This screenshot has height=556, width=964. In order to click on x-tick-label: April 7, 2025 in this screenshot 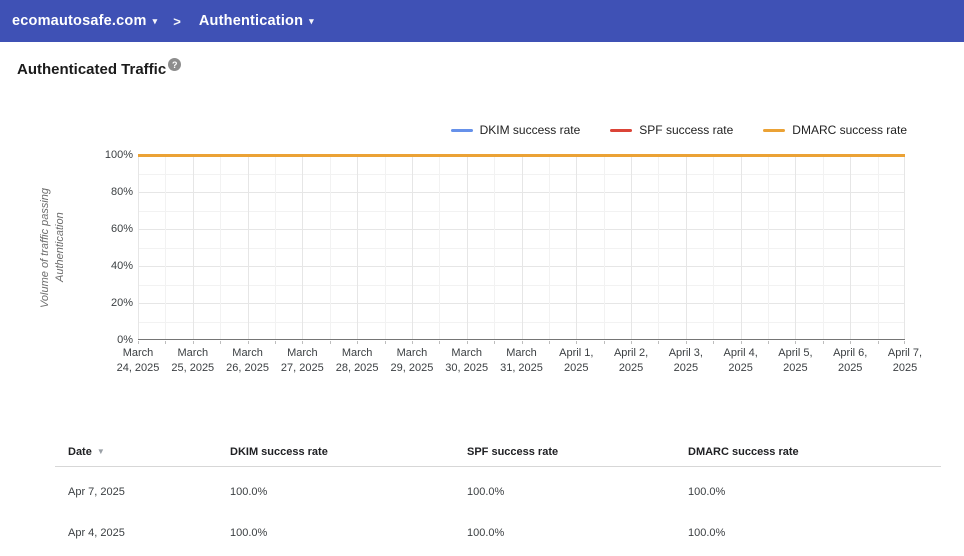, I will do `click(905, 360)`.